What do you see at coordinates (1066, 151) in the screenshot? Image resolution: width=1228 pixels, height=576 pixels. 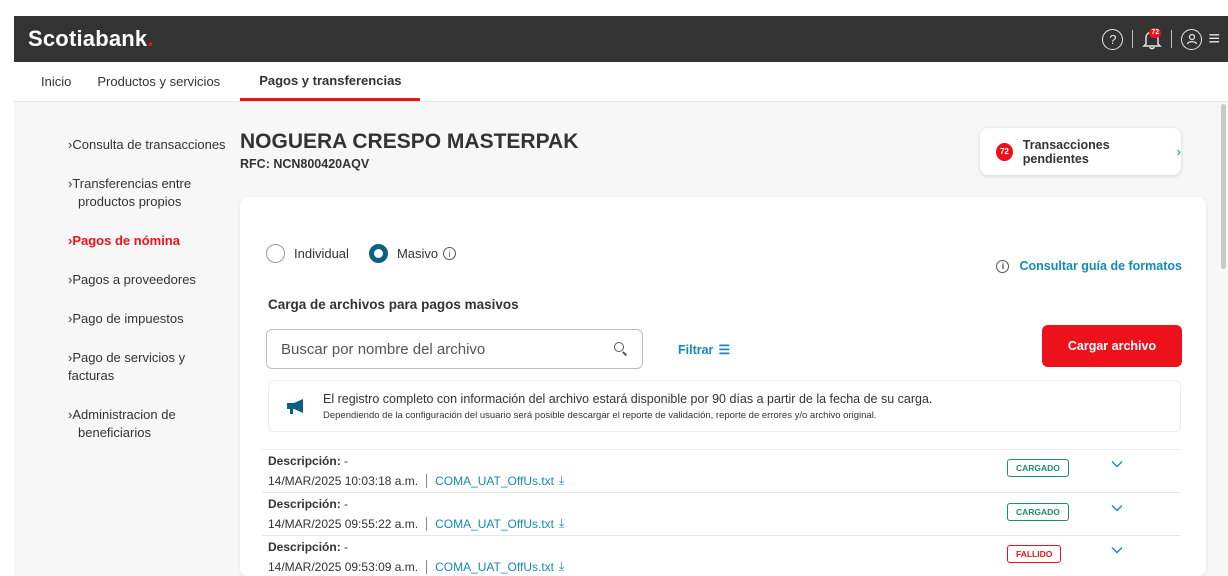 I see `pending-label: Transacciones pendientes` at bounding box center [1066, 151].